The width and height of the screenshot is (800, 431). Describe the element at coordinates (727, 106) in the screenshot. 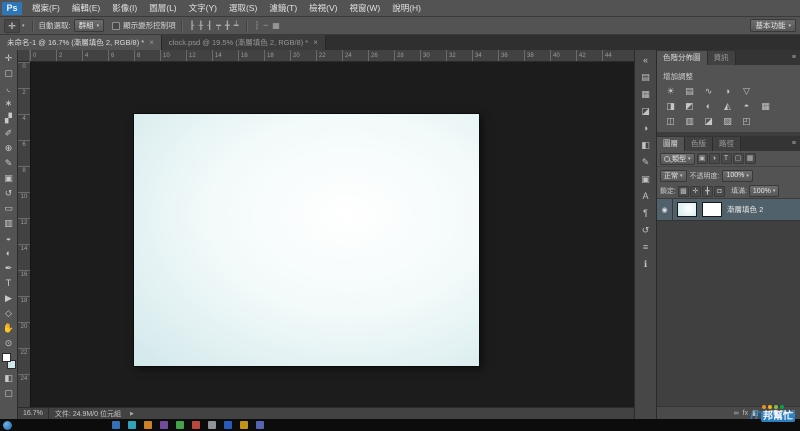

I see `photo-filter-icon: ◭` at that location.